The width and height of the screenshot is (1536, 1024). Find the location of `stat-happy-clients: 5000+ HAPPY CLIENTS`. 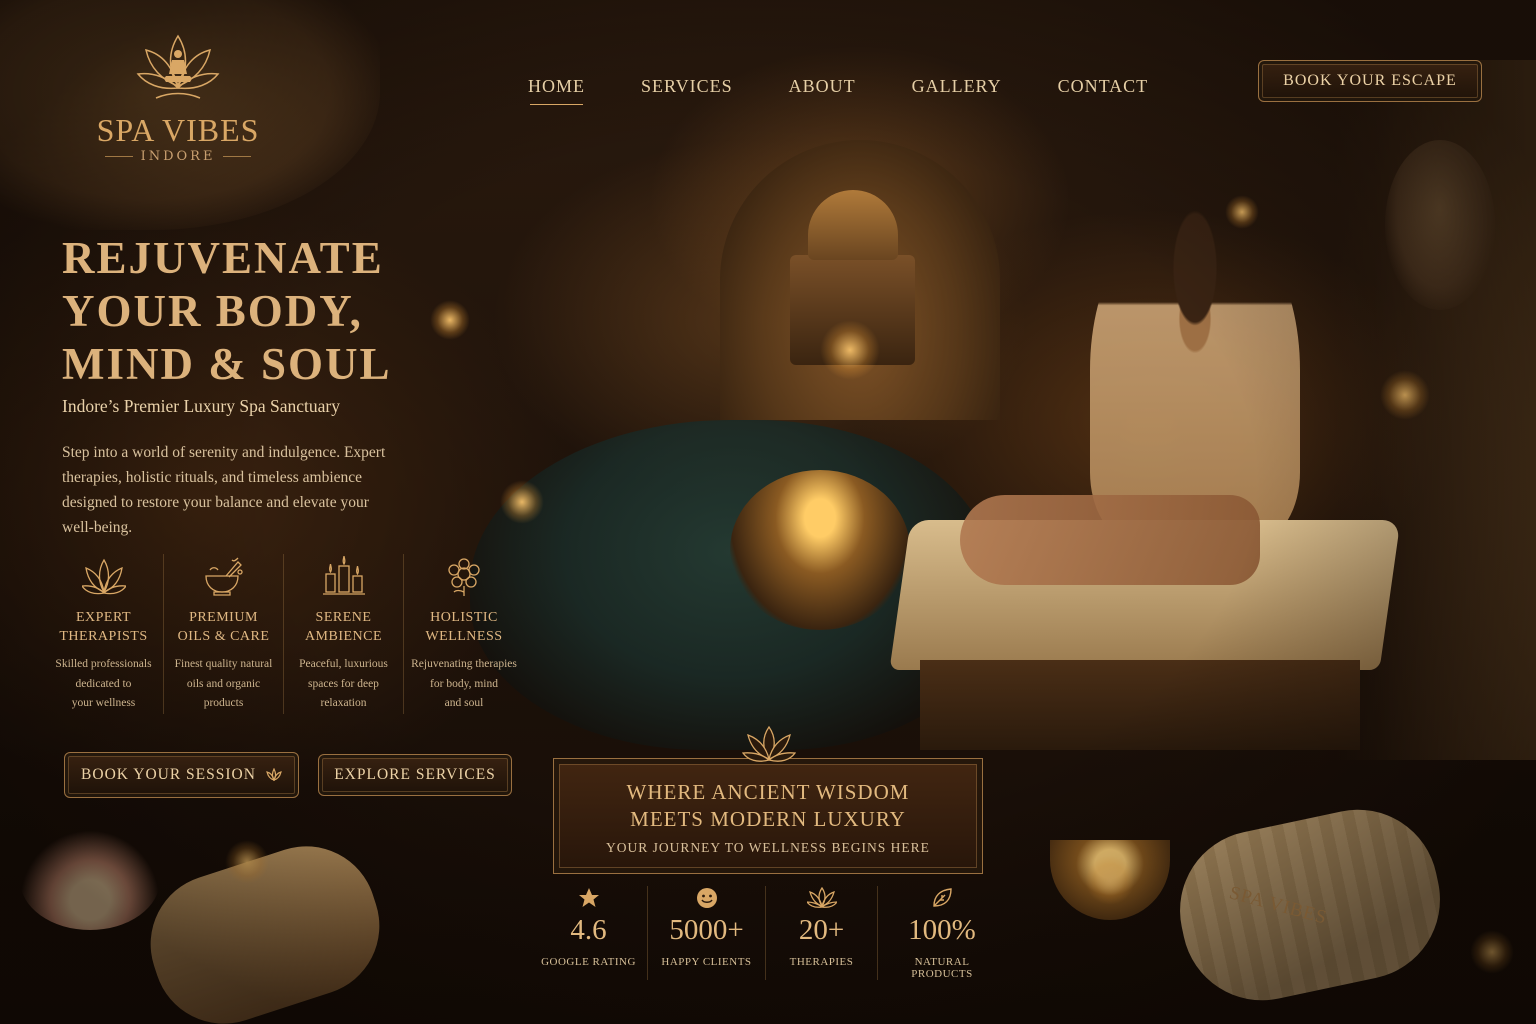

stat-happy-clients: 5000+ HAPPY CLIENTS is located at coordinates (707, 933).